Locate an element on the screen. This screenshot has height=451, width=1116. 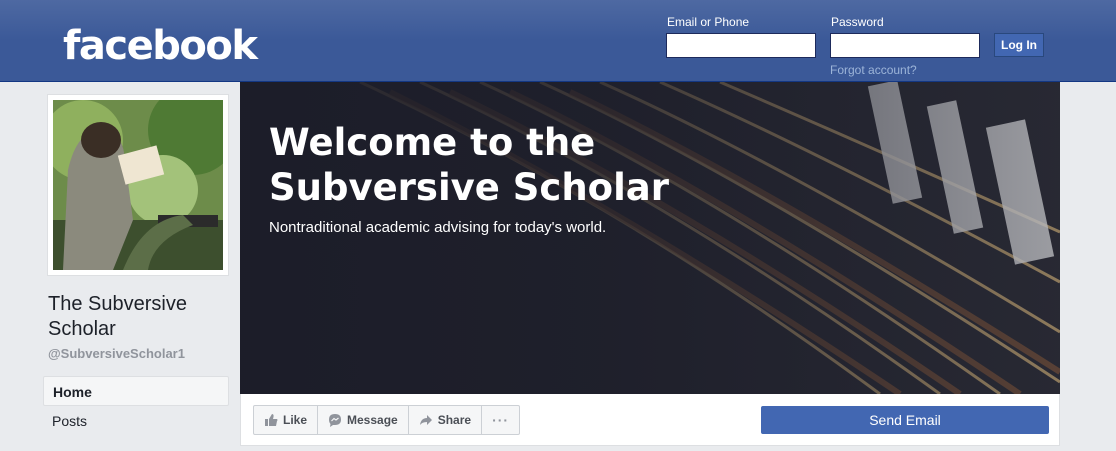
email-field is located at coordinates (741, 45).